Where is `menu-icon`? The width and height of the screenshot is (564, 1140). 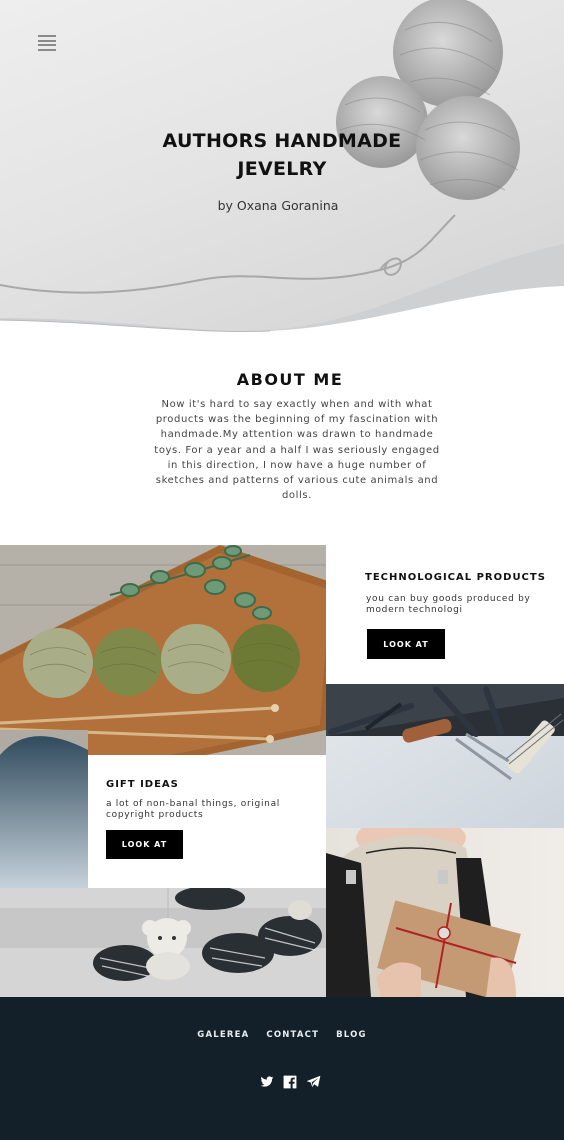
menu-icon is located at coordinates (47, 43).